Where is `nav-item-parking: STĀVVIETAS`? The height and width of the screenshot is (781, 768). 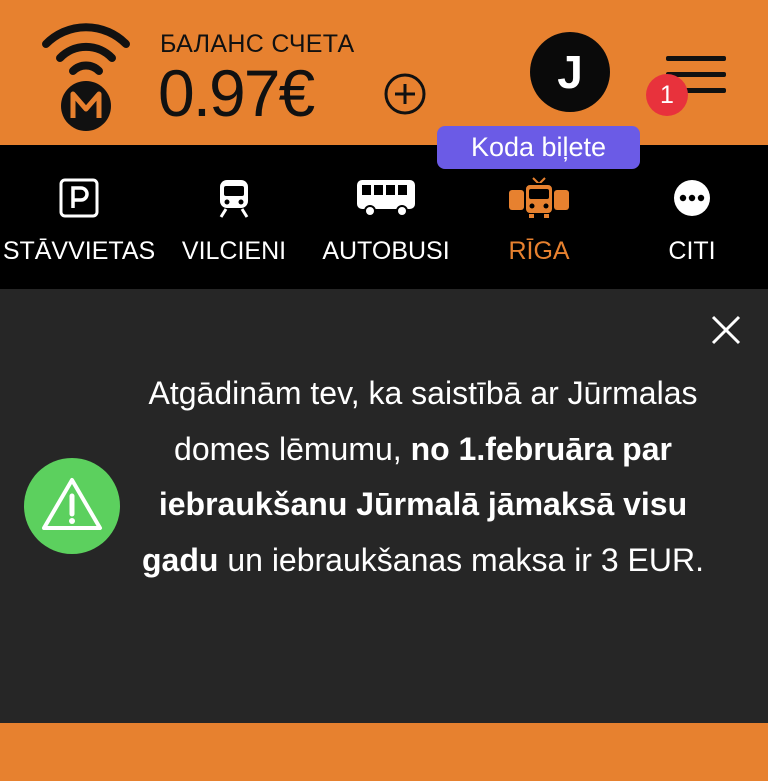
nav-item-parking: STĀVVIETAS is located at coordinates (79, 217).